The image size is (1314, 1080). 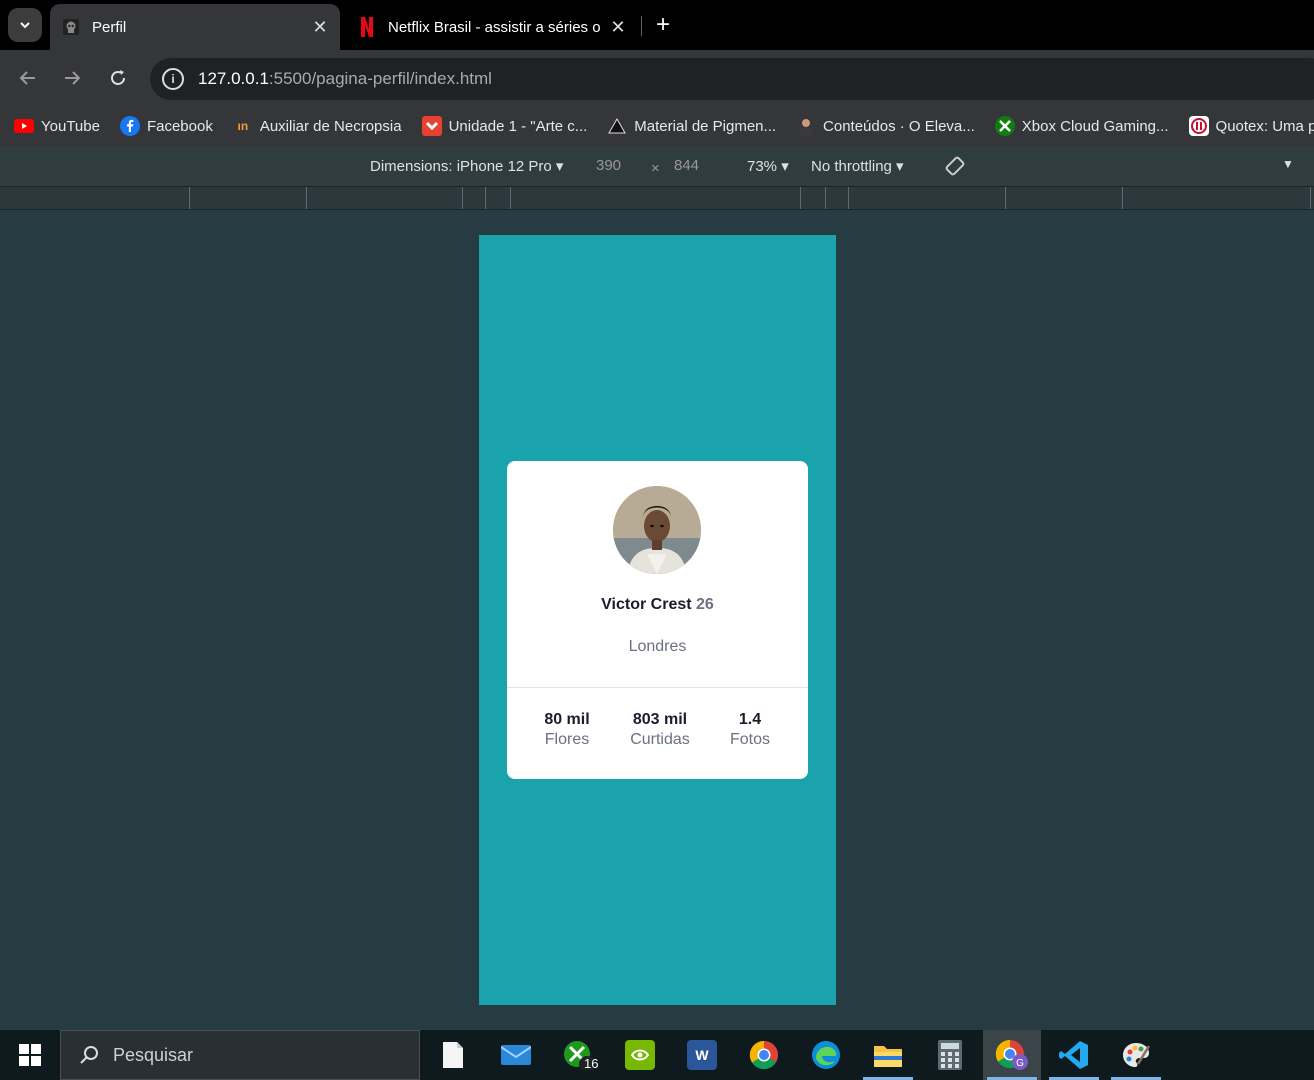 I want to click on profile-stats: 80 mil Flores 803 mil Curtidas 1.4 Fotos, so click(x=657, y=736).